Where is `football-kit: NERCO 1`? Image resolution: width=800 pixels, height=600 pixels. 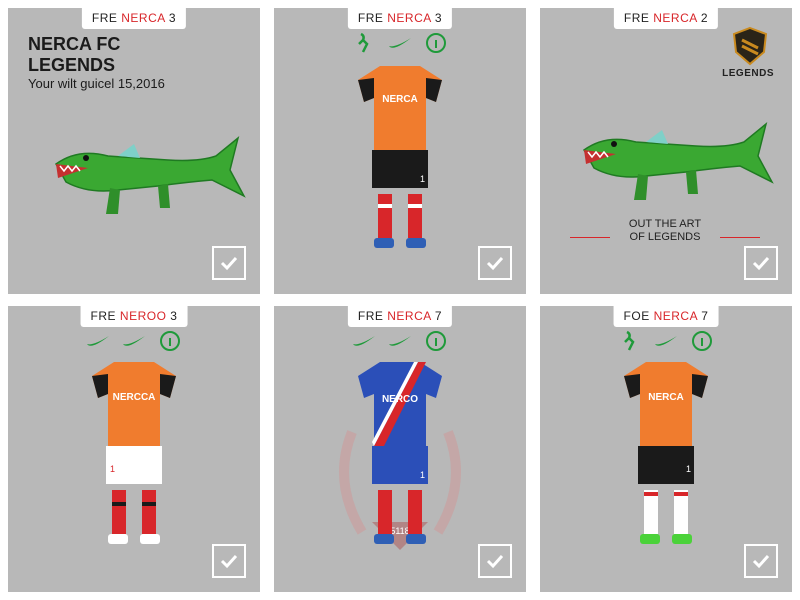
football-kit: NERCO 1 is located at coordinates (400, 453).